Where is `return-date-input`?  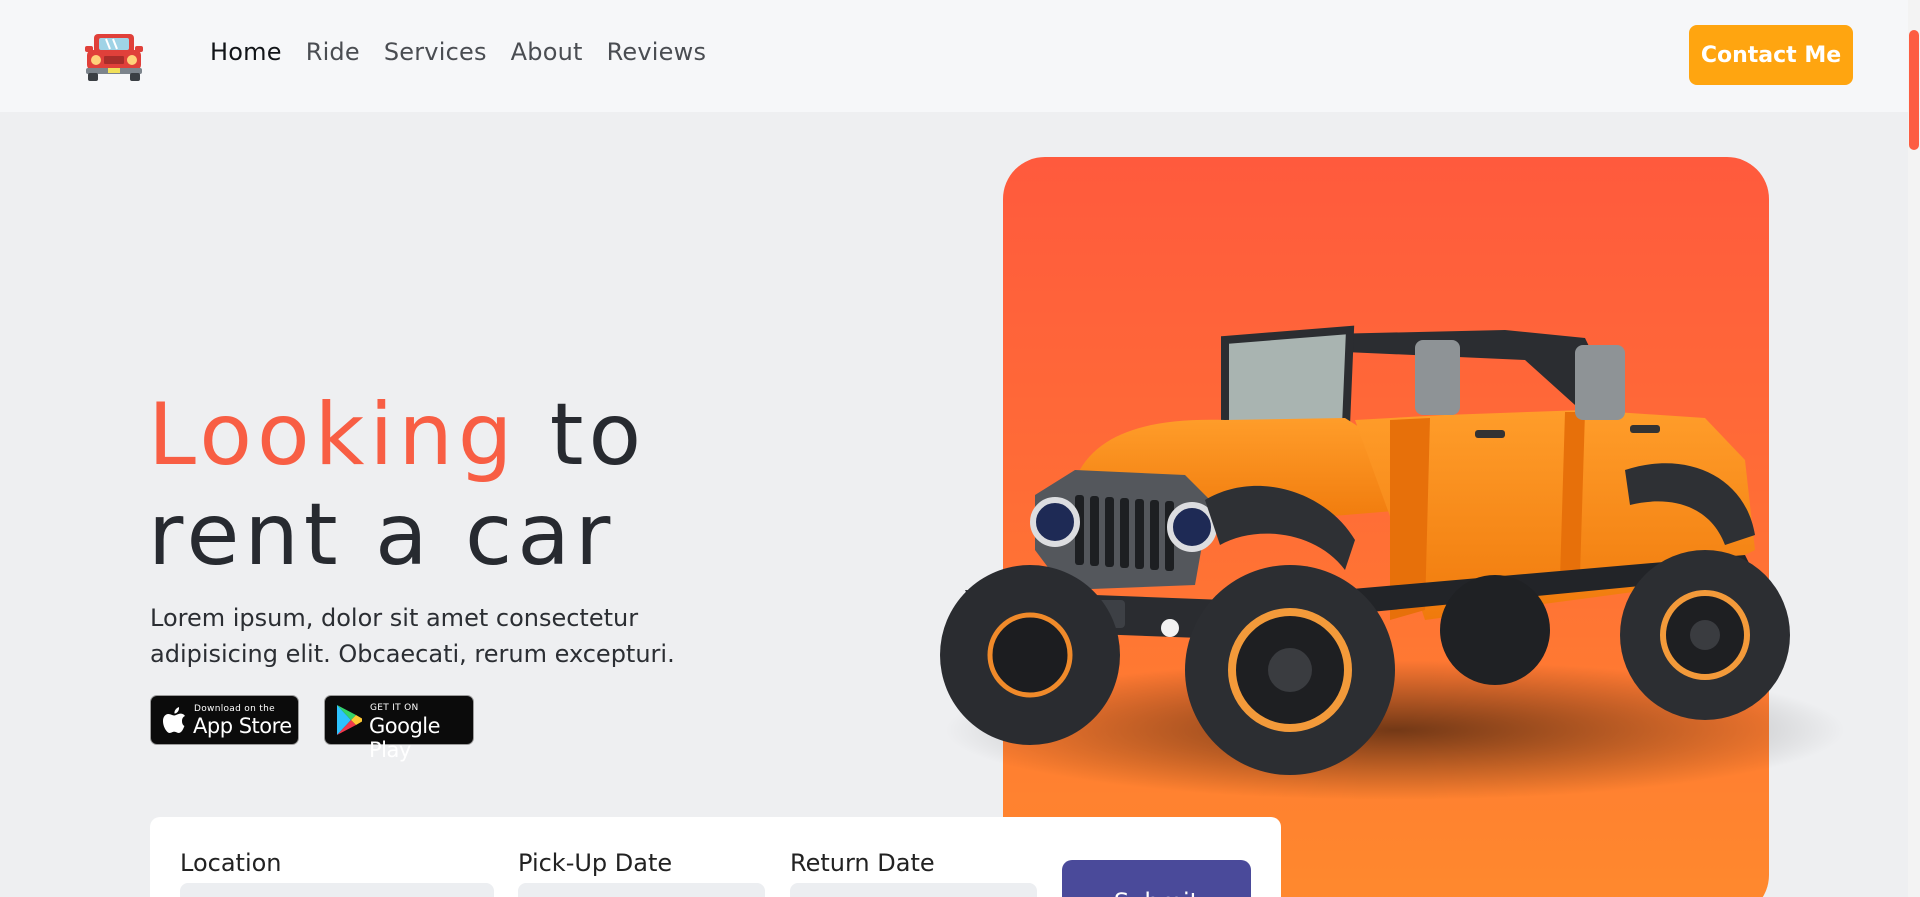 return-date-input is located at coordinates (913, 890).